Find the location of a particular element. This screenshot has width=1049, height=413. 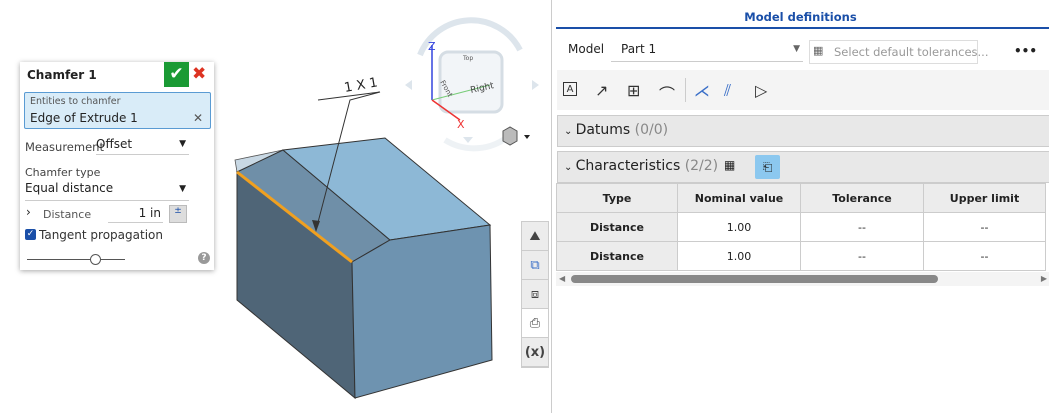

horizontal-scrollbar: ◀ ▶ is located at coordinates (802, 279).